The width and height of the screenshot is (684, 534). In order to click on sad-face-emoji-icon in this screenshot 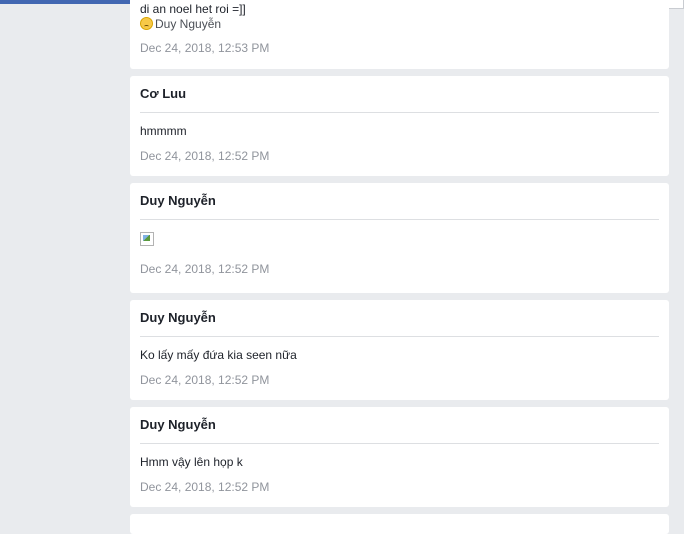, I will do `click(146, 23)`.